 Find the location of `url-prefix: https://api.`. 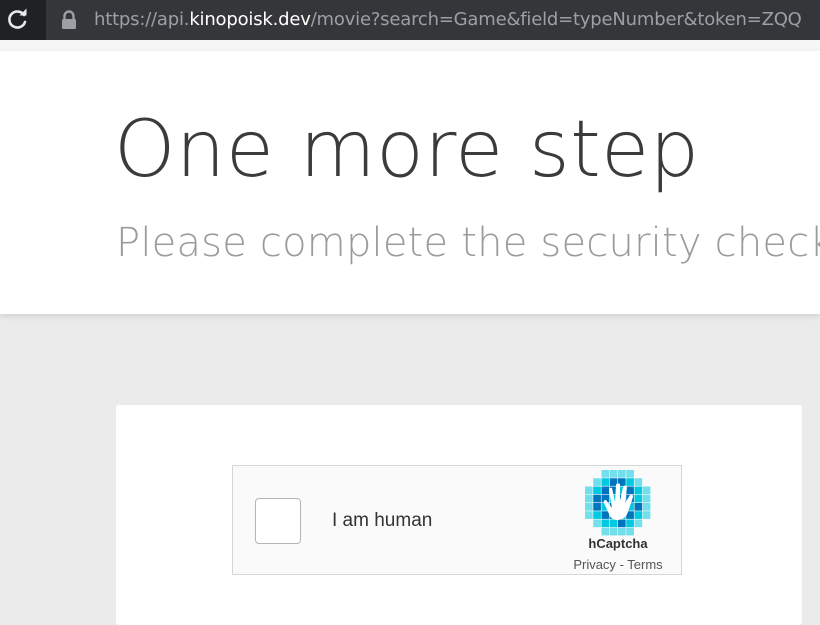

url-prefix: https://api. is located at coordinates (142, 19).